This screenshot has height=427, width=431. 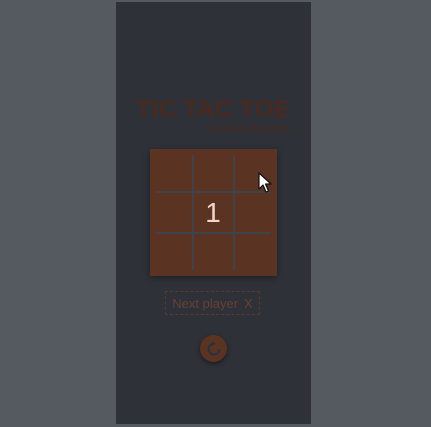 I want to click on restart-icon, so click(x=213, y=348).